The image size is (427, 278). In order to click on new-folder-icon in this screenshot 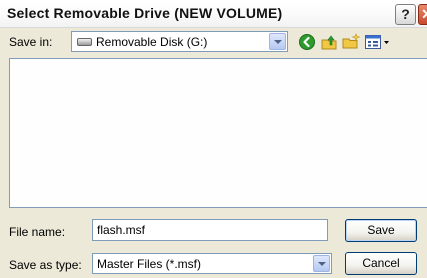, I will do `click(351, 42)`.